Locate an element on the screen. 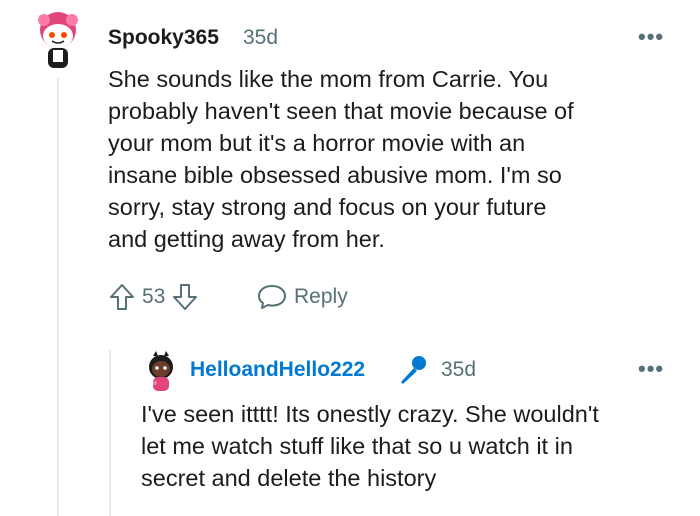 The image size is (700, 516). vote-count: 53 is located at coordinates (154, 296).